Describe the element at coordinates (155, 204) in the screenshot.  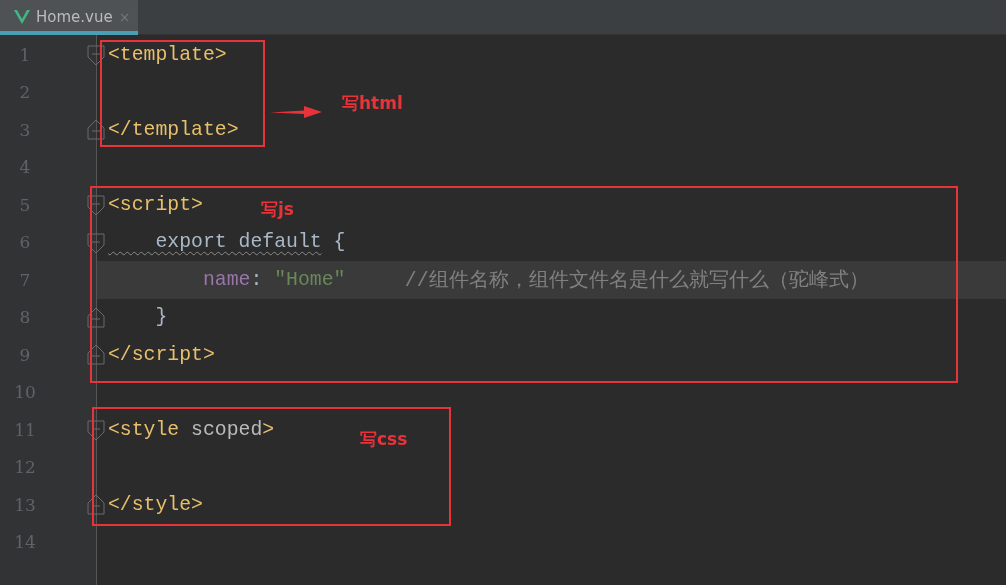
I see `code-token: <script>` at that location.